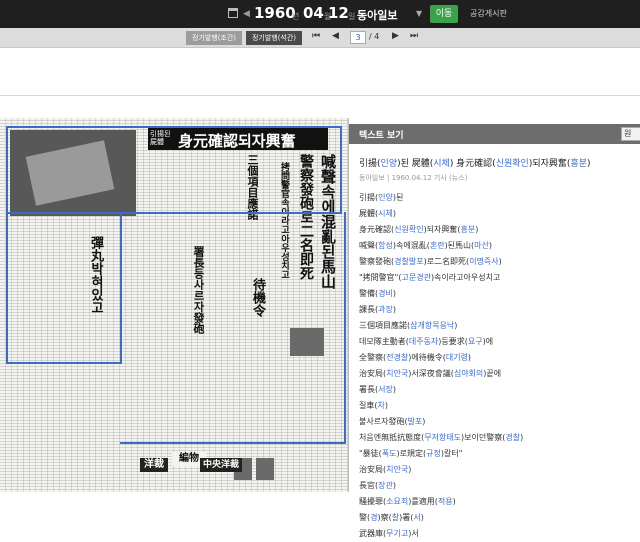  Describe the element at coordinates (313, 13) in the screenshot. I see `month-value: 04` at that location.